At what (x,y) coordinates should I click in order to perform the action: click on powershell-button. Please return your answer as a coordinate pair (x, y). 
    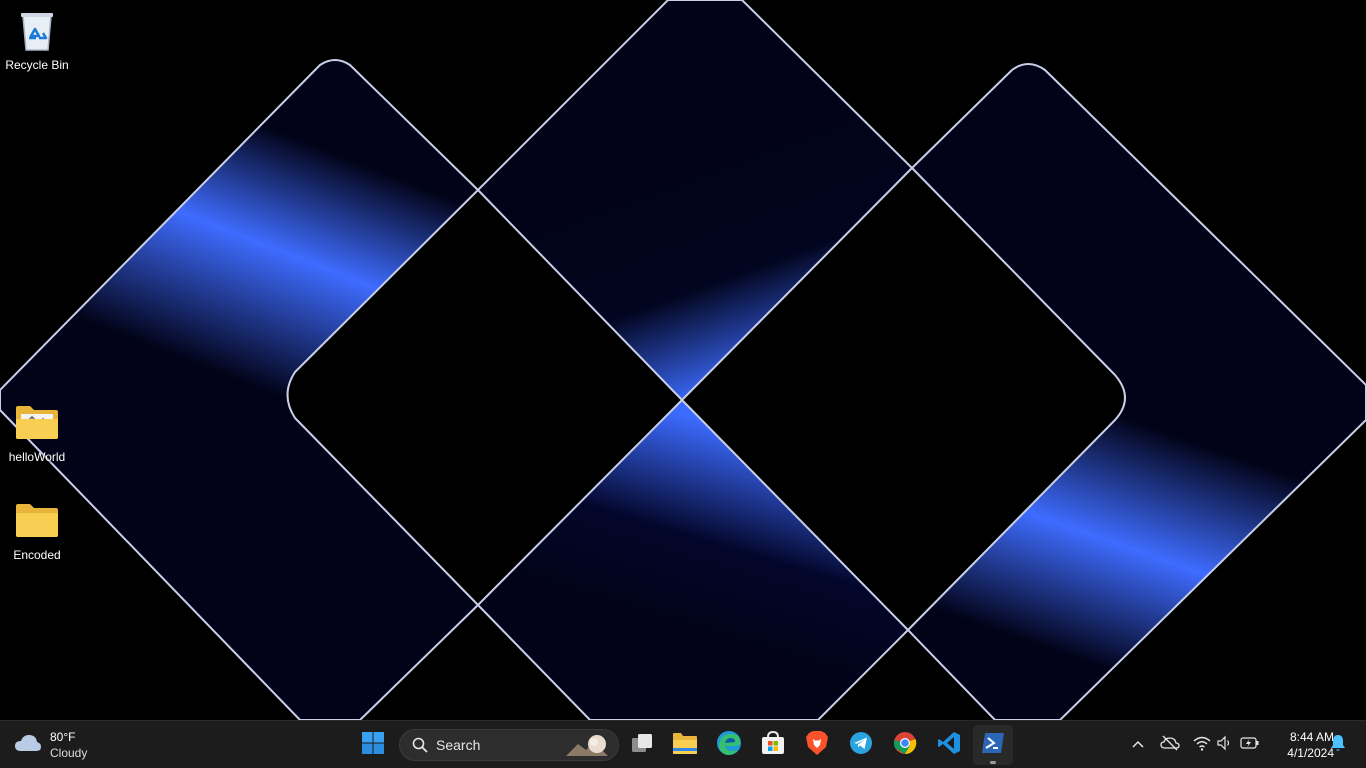
    Looking at the image, I should click on (993, 745).